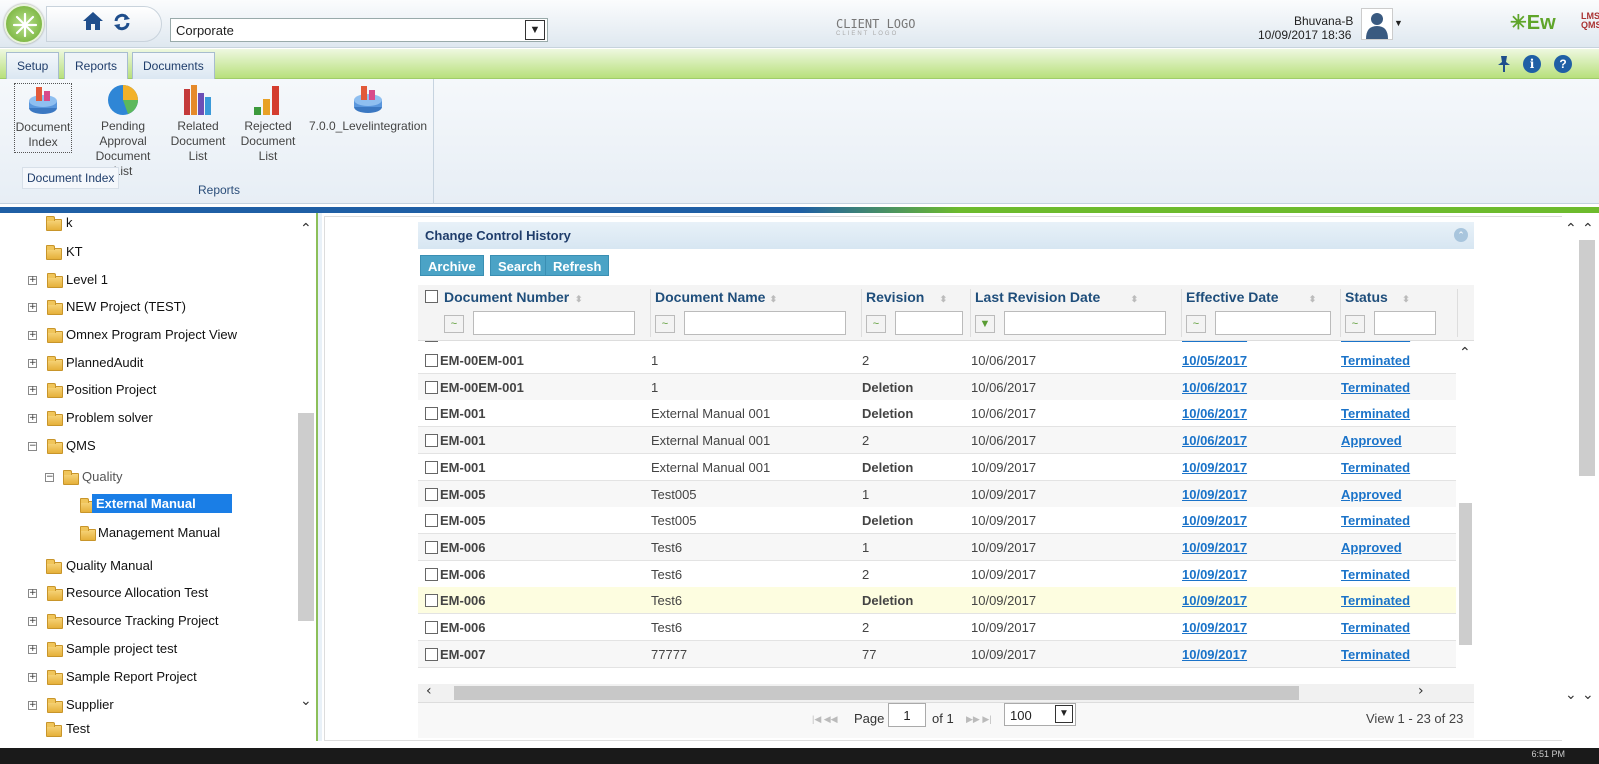  I want to click on filter-icon: ▼, so click(985, 324).